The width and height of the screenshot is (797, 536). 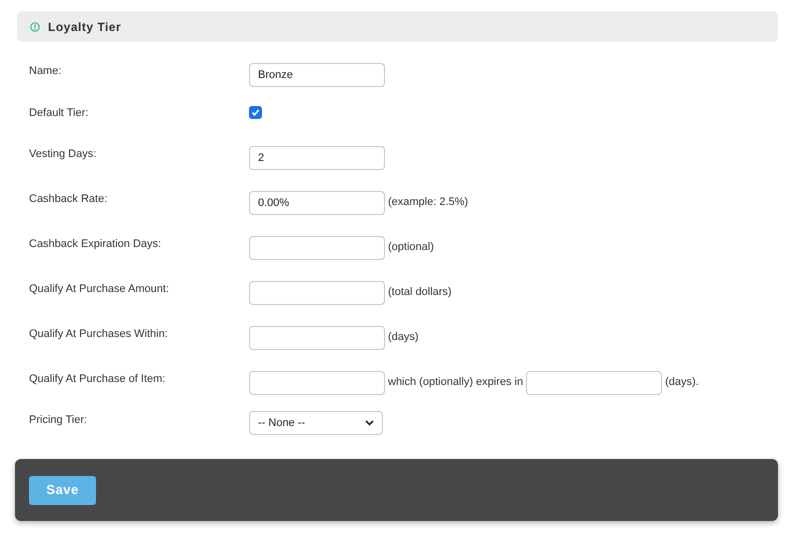 I want to click on checkbox, so click(x=255, y=112).